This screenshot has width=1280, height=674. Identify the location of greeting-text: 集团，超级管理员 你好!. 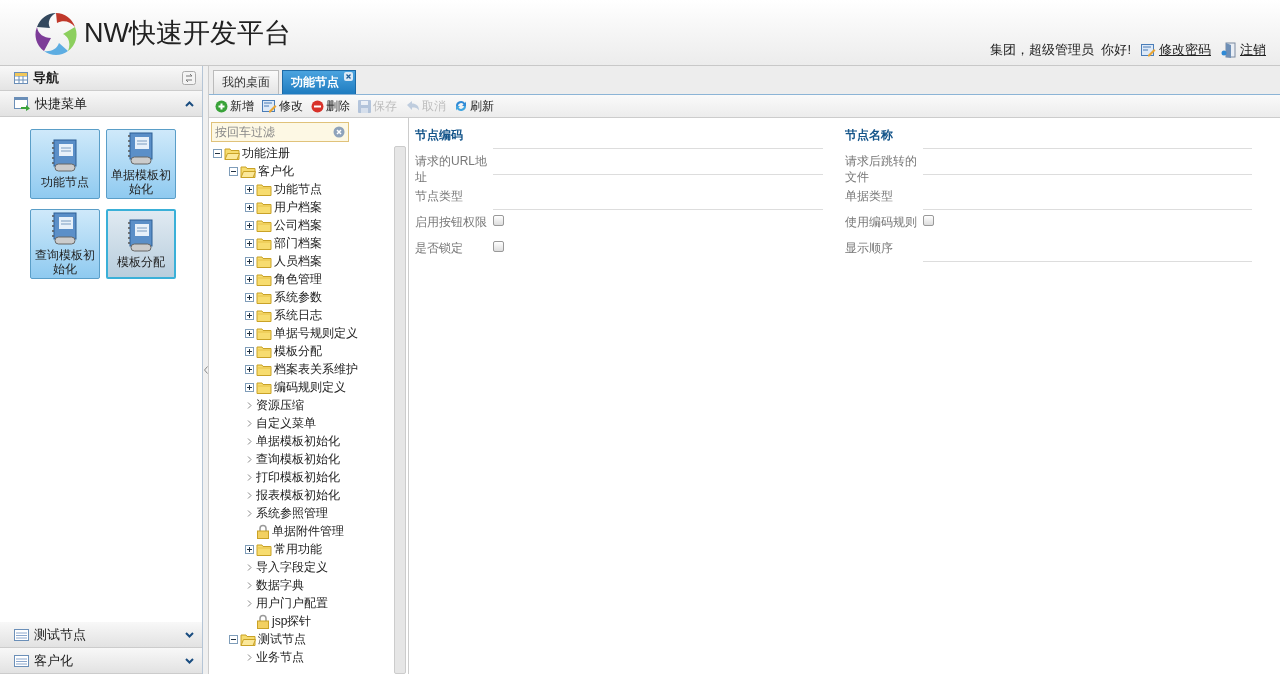
(1060, 50).